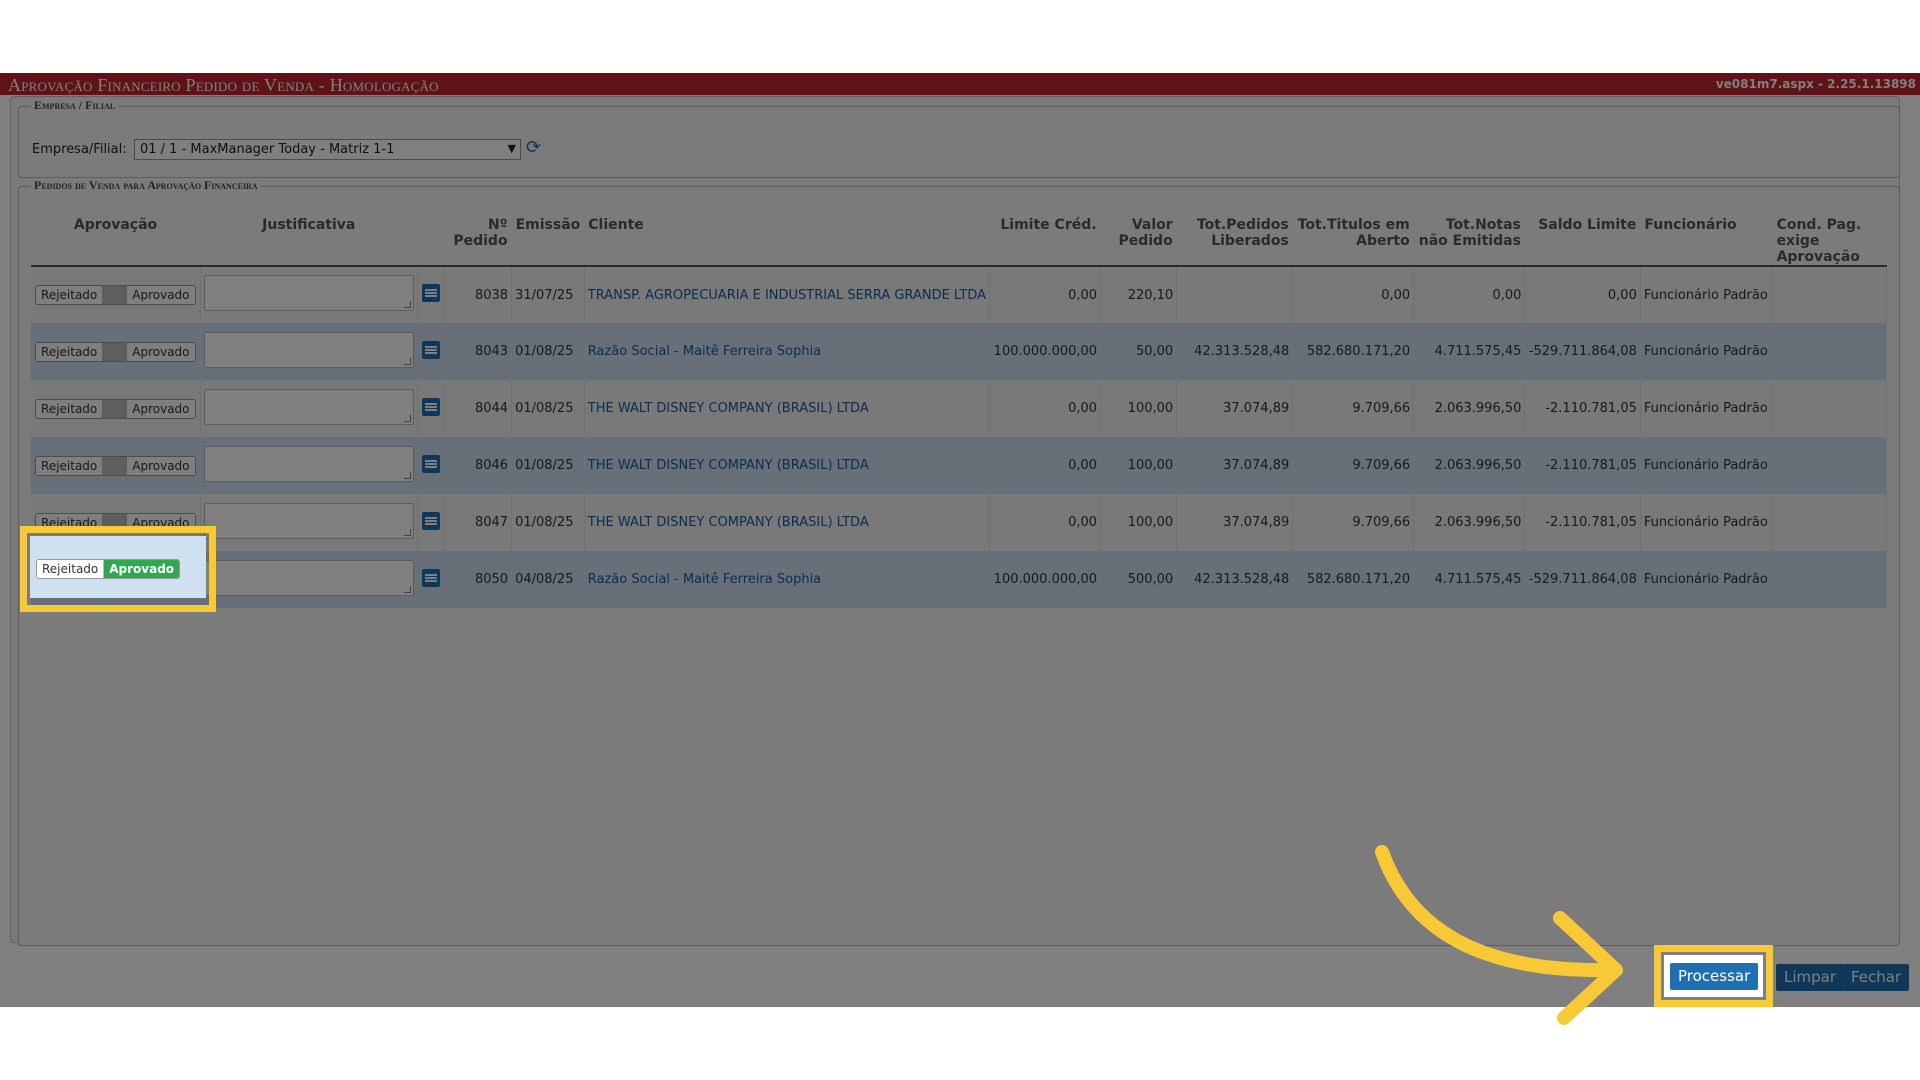  What do you see at coordinates (1706, 239) in the screenshot?
I see `col-funcionario: Funcionário` at bounding box center [1706, 239].